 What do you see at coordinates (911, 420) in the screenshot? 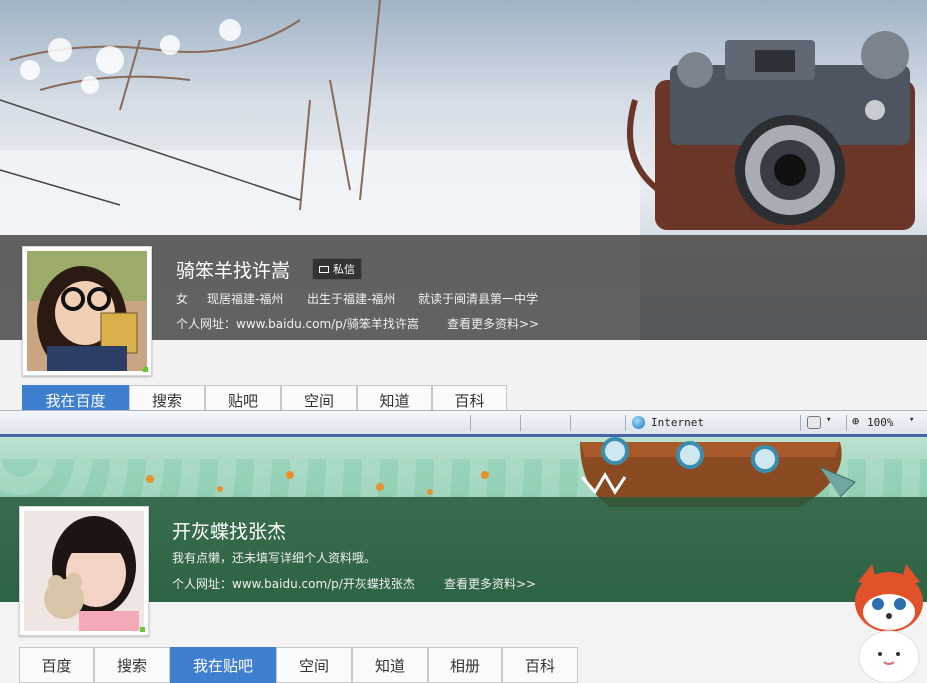
I see `zoom-chevron-down-icon: ▾` at bounding box center [911, 420].